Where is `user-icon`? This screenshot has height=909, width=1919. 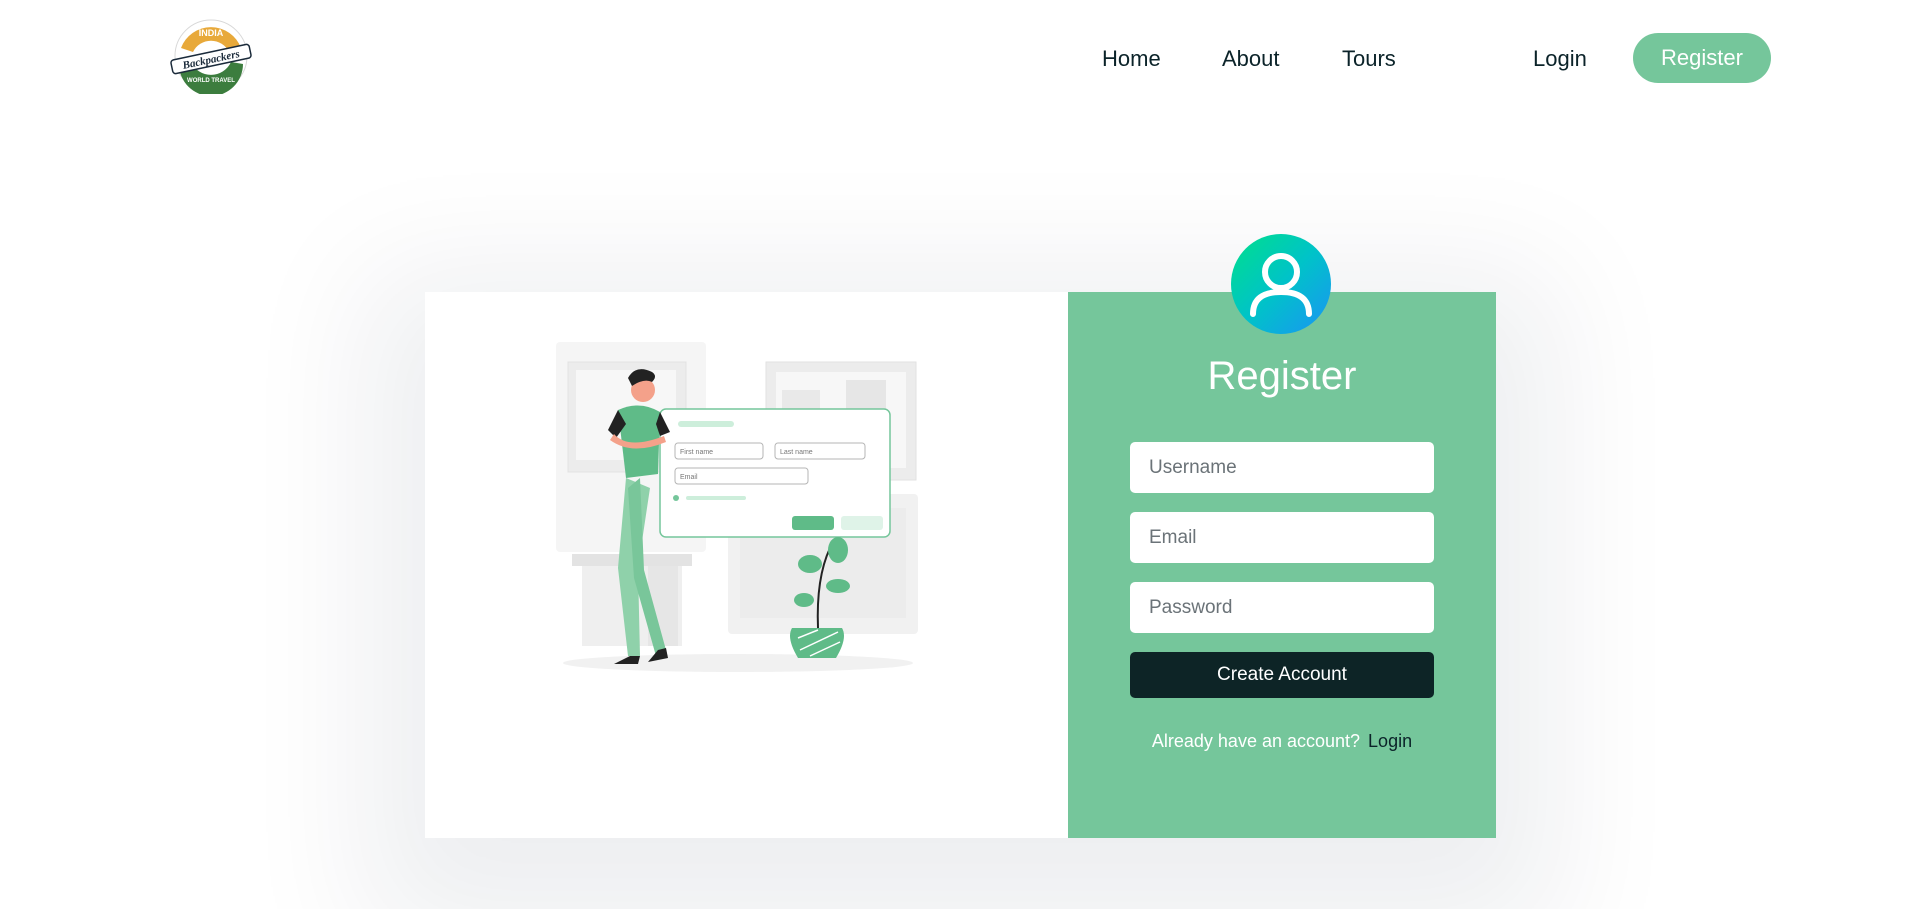
user-icon is located at coordinates (1281, 285).